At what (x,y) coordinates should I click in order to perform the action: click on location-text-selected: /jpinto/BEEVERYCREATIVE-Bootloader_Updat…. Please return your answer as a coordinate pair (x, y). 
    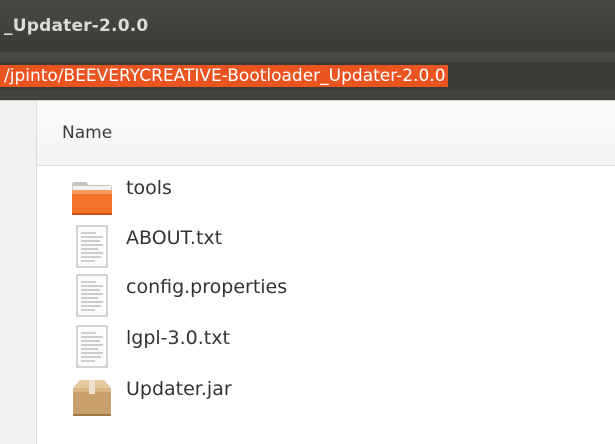
    Looking at the image, I should click on (224, 76).